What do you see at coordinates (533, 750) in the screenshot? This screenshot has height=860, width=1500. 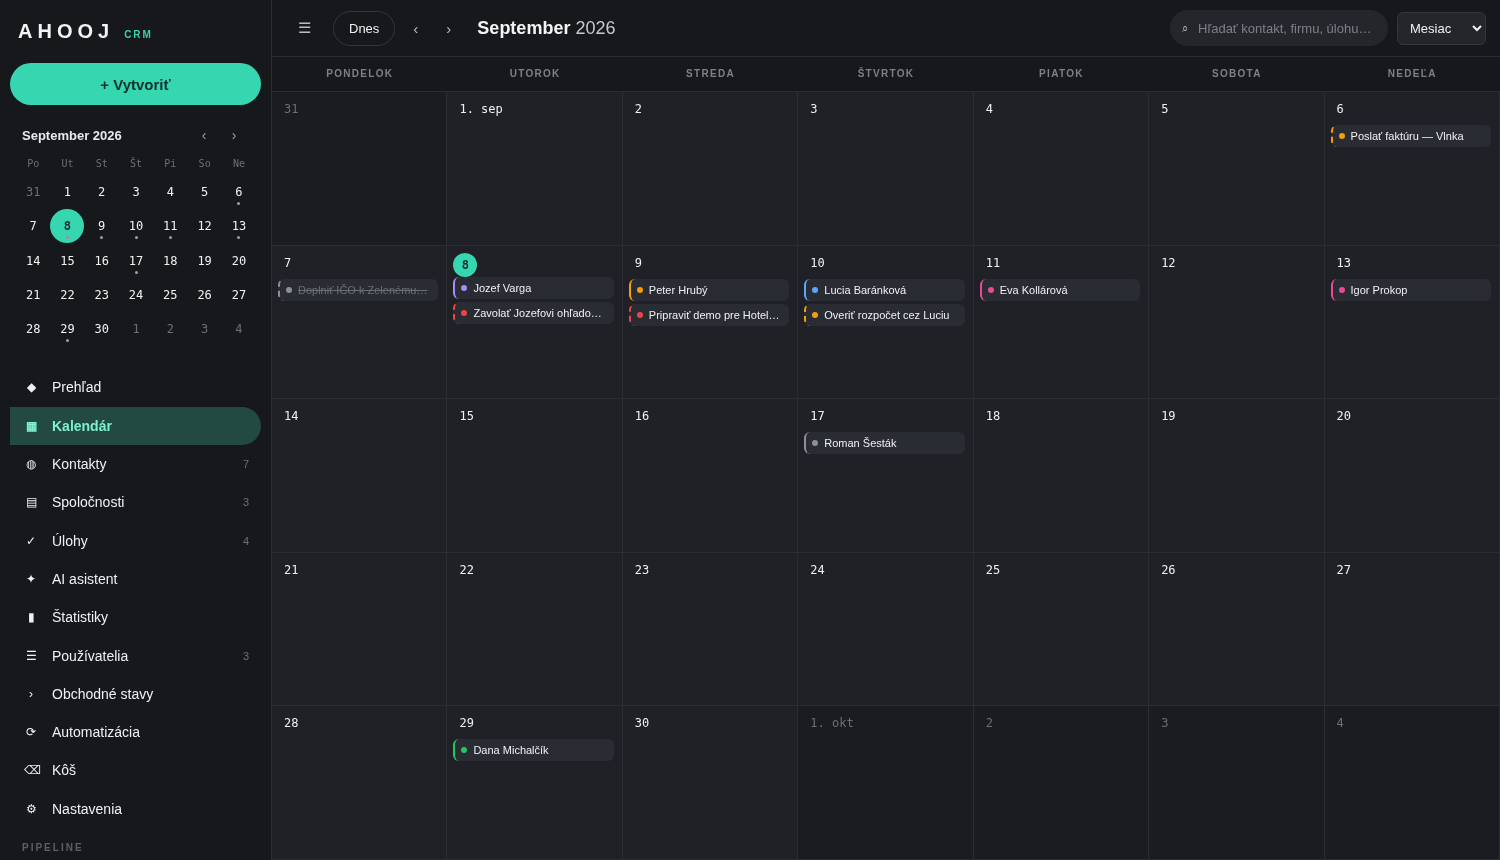 I see `contact-chip: Dana Michalčík` at bounding box center [533, 750].